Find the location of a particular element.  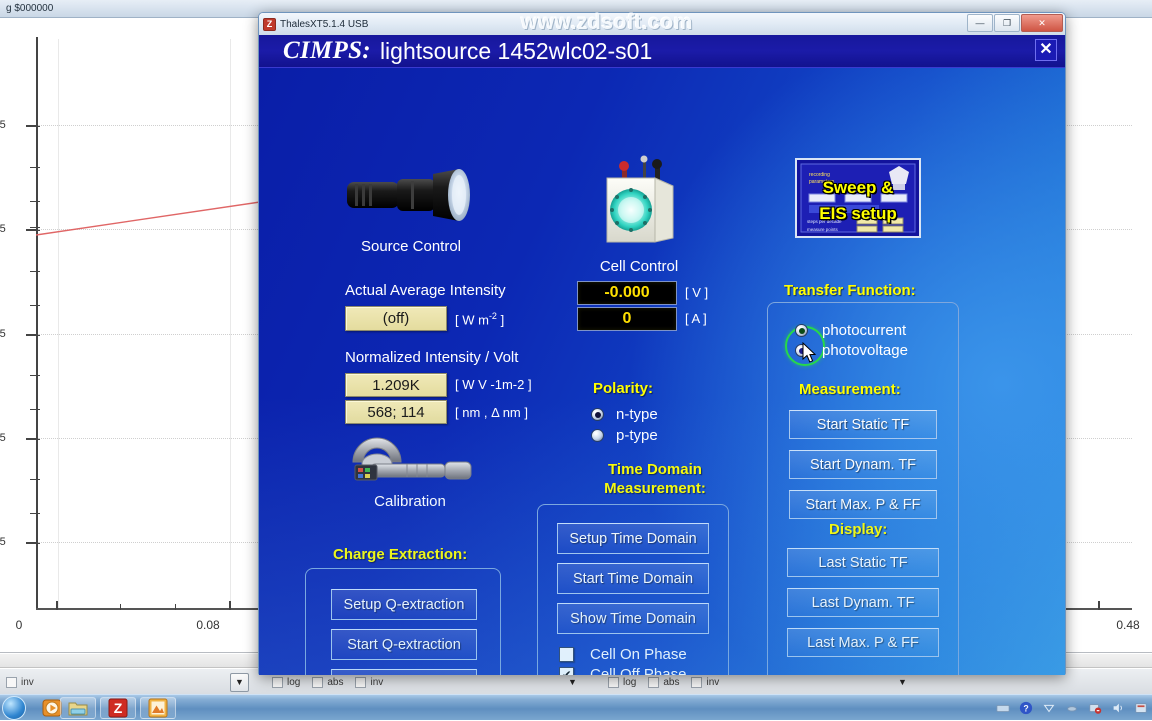

electrochemical-cell-icon is located at coordinates (637, 202).